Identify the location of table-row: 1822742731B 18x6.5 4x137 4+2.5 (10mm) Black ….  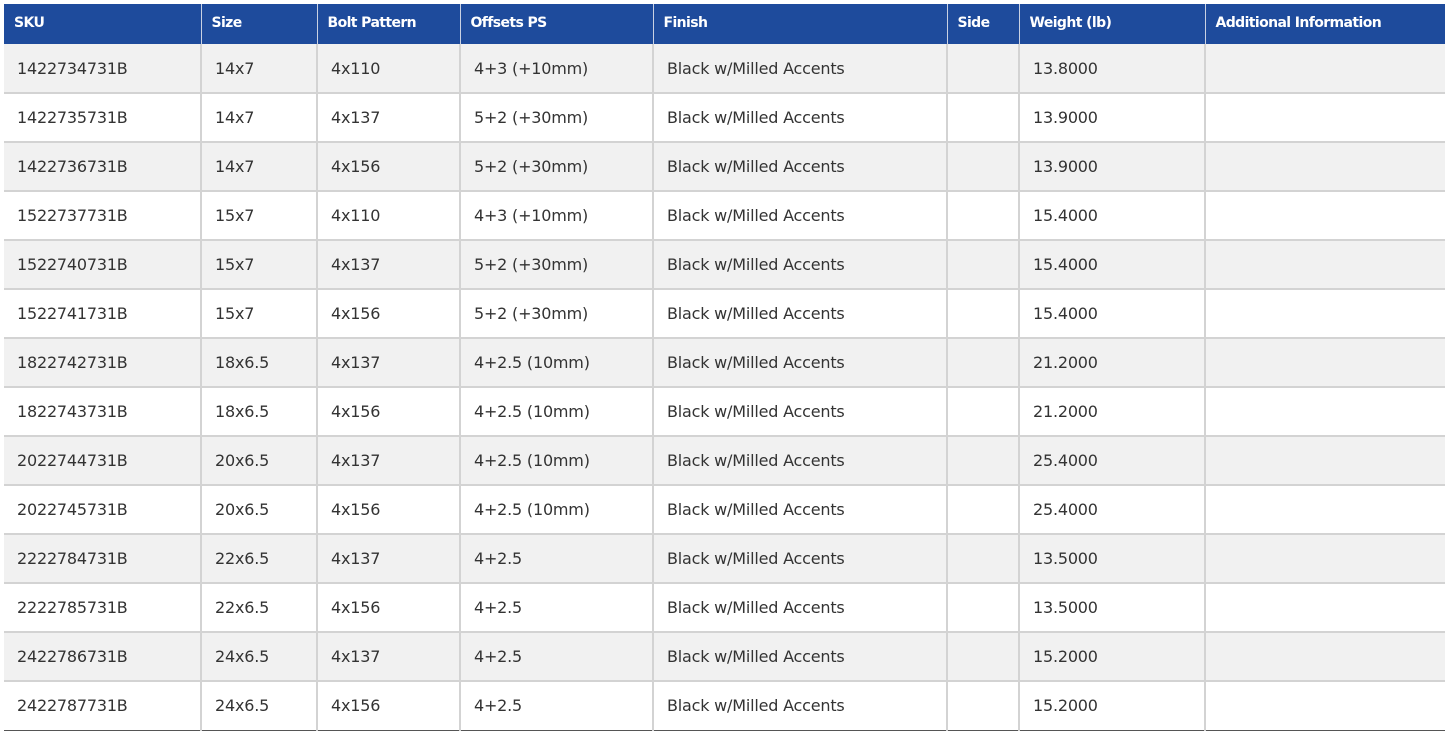
(724, 363).